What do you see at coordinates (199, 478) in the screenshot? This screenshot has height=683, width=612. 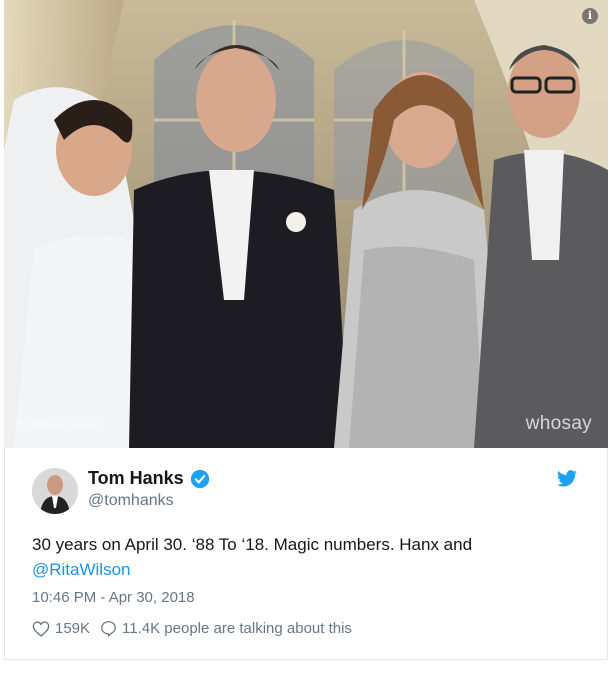 I see `verified-icon` at bounding box center [199, 478].